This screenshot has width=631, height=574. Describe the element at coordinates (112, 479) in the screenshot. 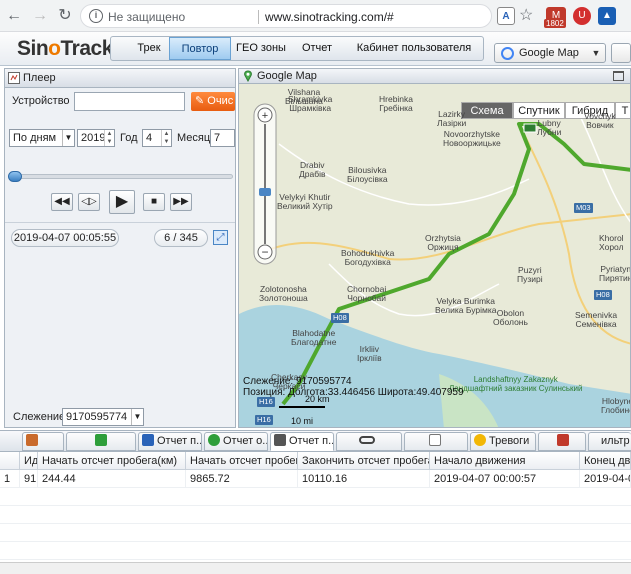

I see `table-cell: 244.44` at that location.